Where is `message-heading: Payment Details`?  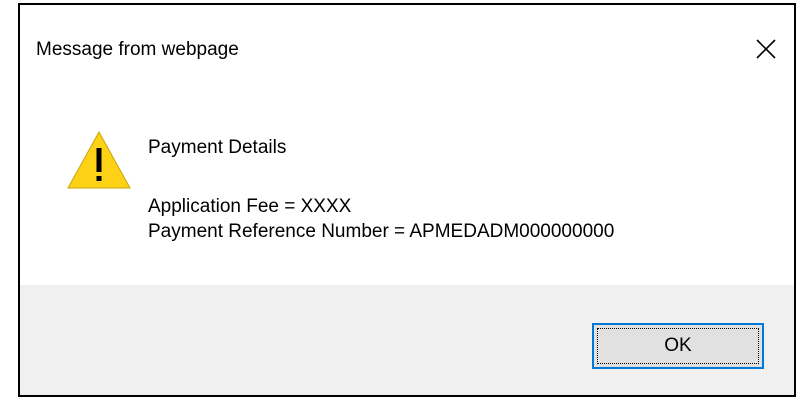
message-heading: Payment Details is located at coordinates (217, 147).